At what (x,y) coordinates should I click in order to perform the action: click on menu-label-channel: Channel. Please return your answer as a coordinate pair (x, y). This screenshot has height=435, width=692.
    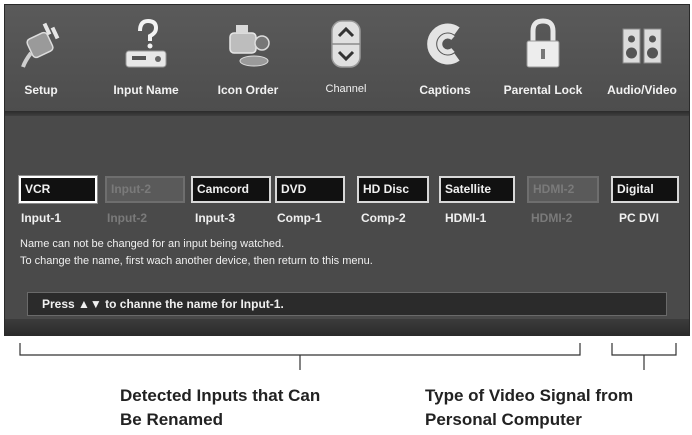
    Looking at the image, I should click on (346, 89).